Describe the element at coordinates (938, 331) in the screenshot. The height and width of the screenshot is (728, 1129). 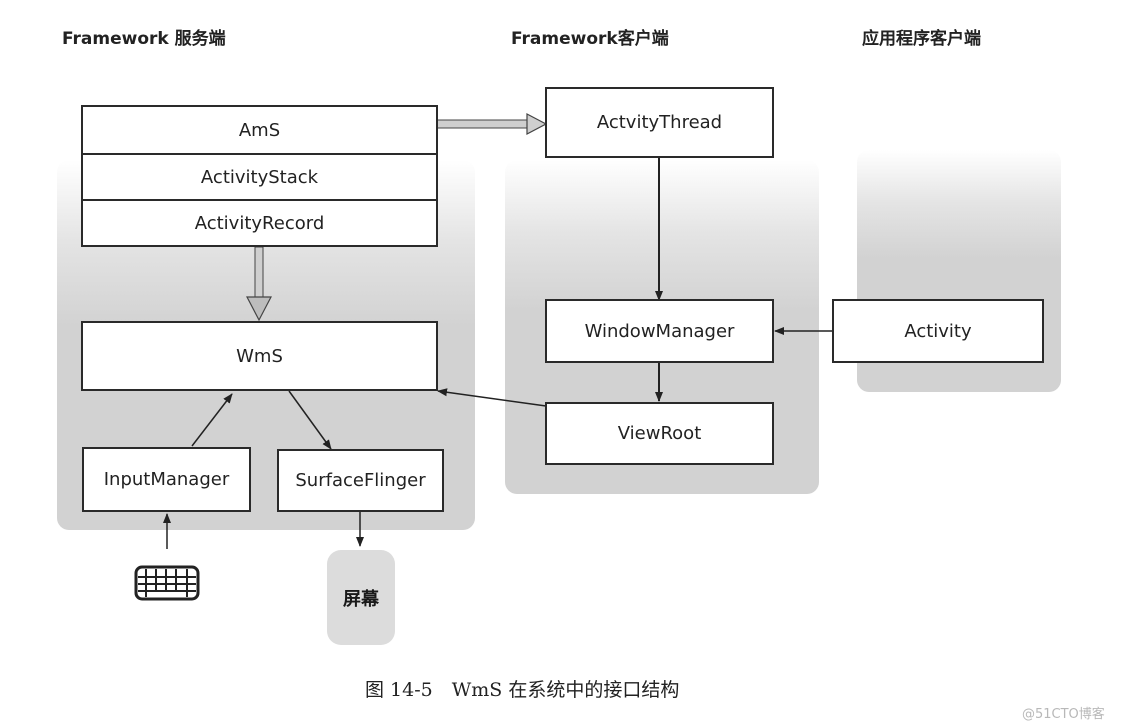
I see `node-activity: Activity` at that location.